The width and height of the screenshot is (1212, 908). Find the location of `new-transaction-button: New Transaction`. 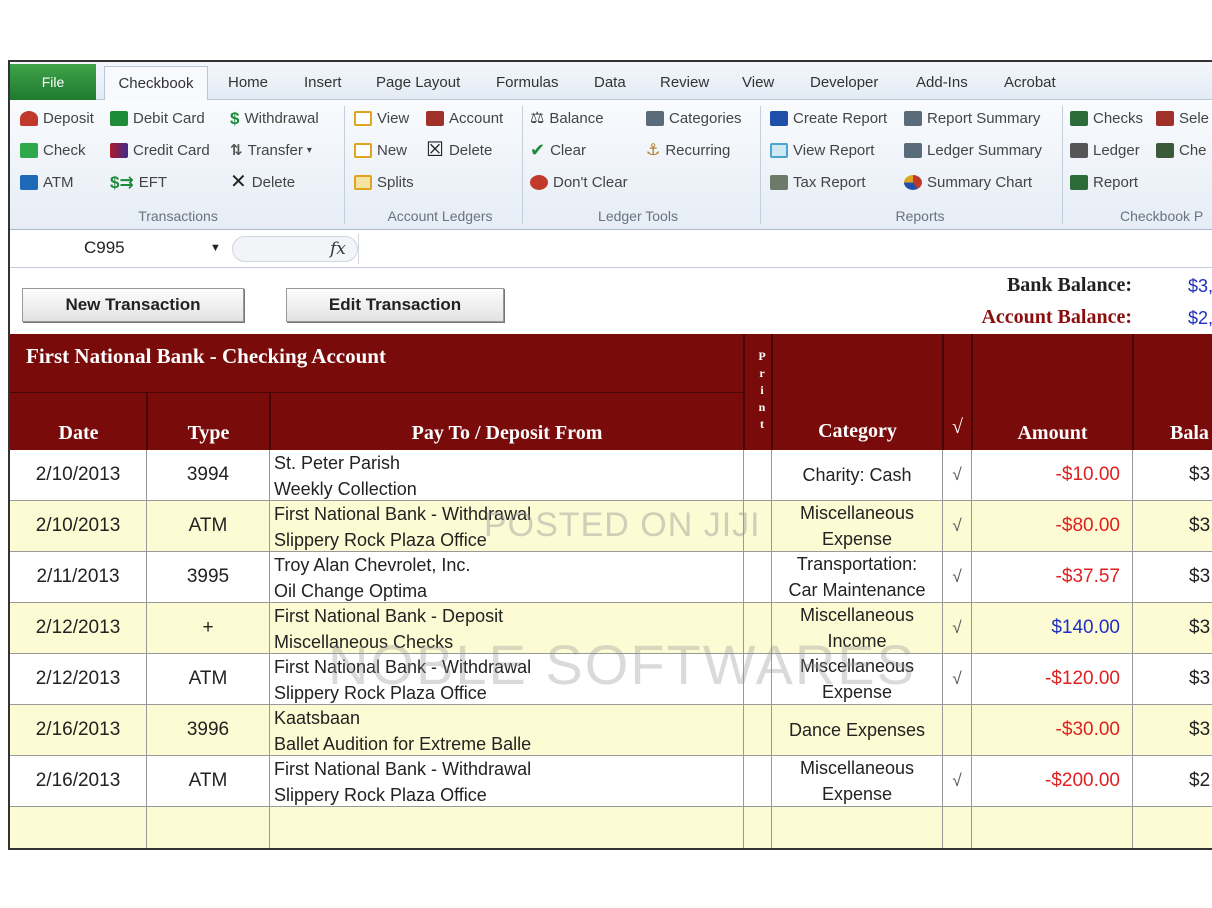

new-transaction-button: New Transaction is located at coordinates (133, 305).